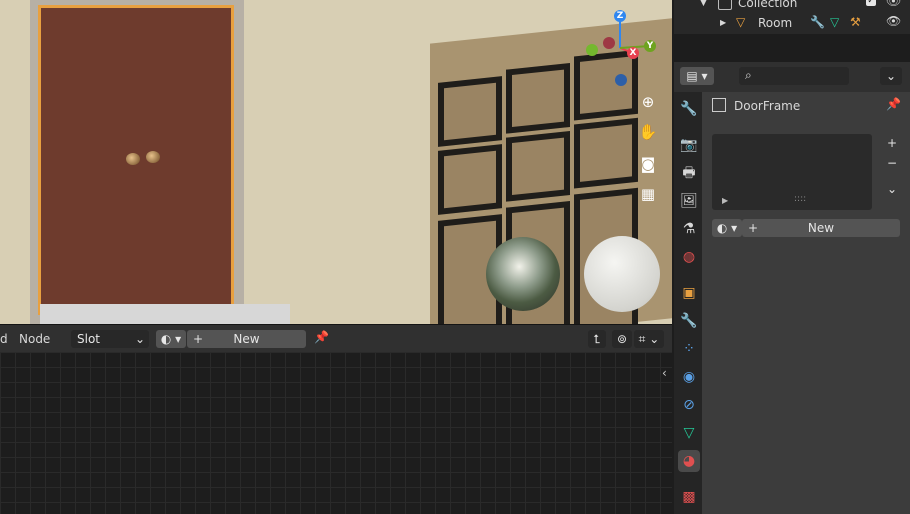 The image size is (910, 514). I want to click on collection-icon, so click(725, 5).